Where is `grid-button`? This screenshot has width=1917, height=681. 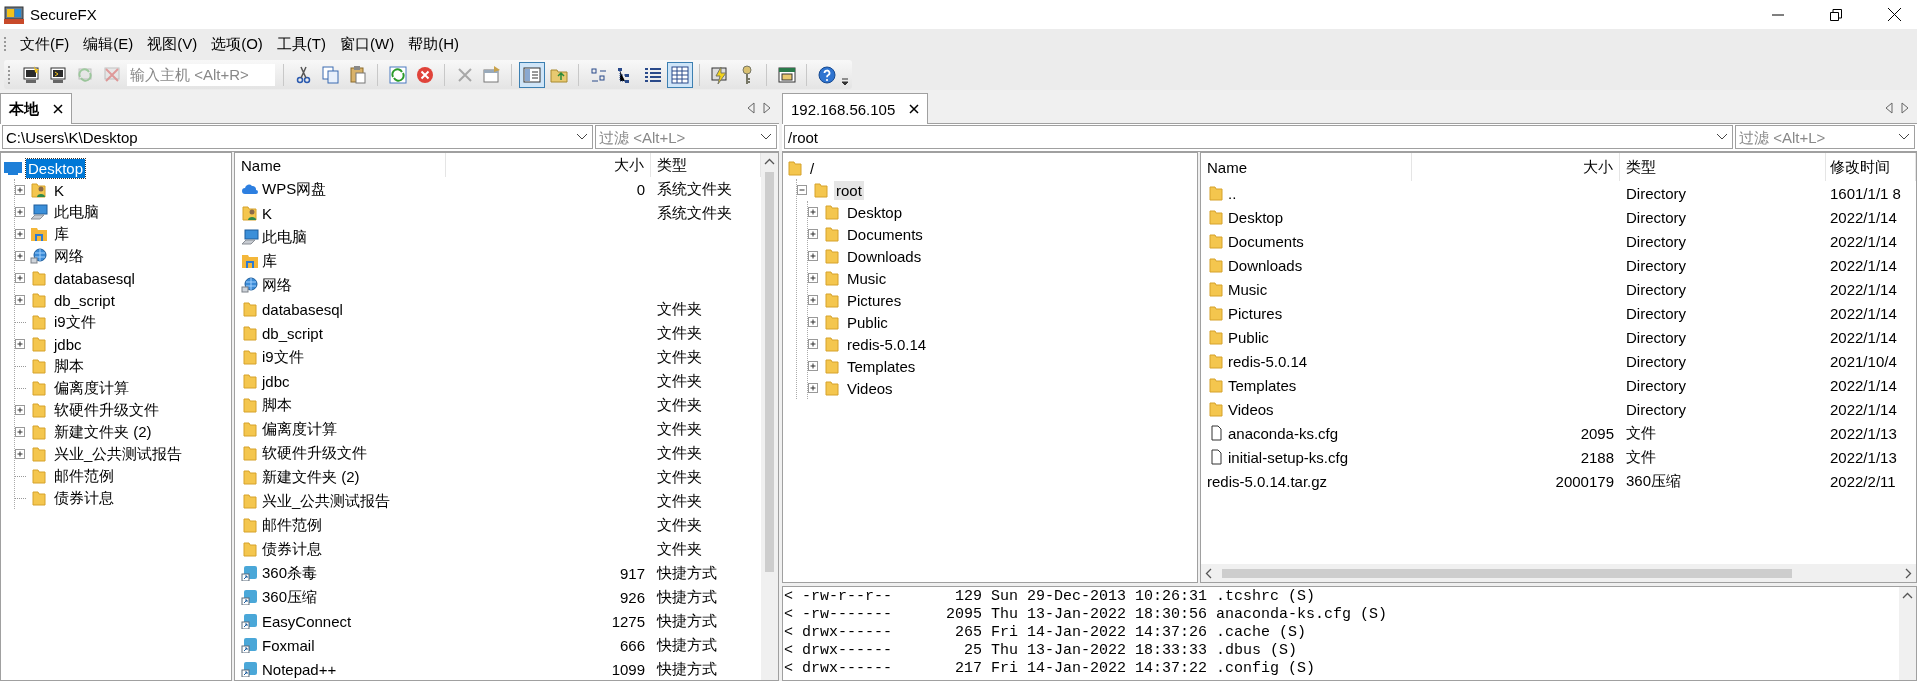
grid-button is located at coordinates (679, 74).